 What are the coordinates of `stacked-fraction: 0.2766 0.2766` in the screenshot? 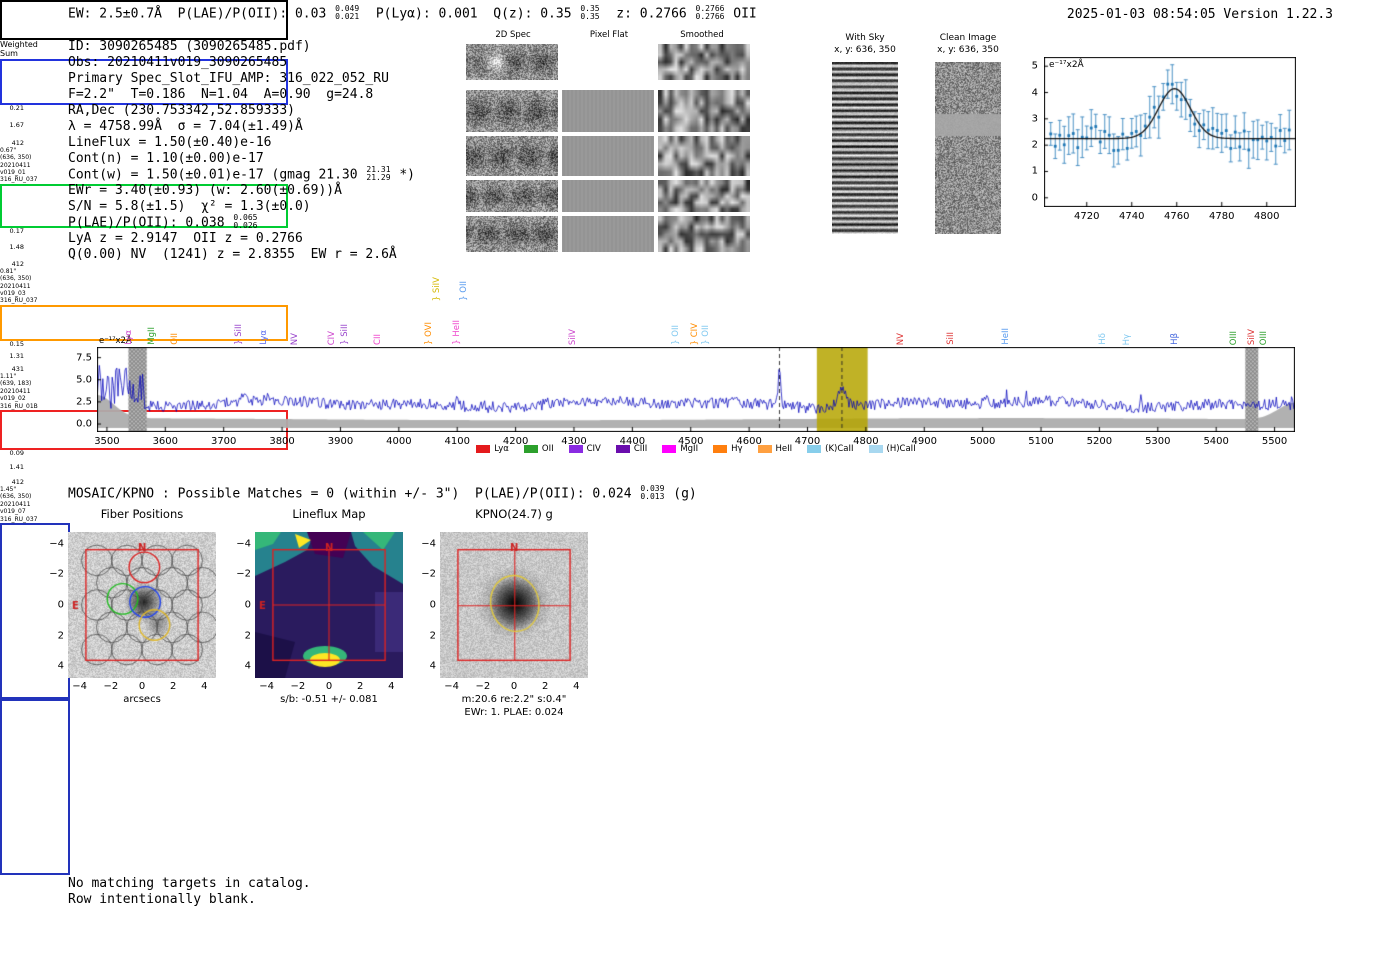 It's located at (710, 12).